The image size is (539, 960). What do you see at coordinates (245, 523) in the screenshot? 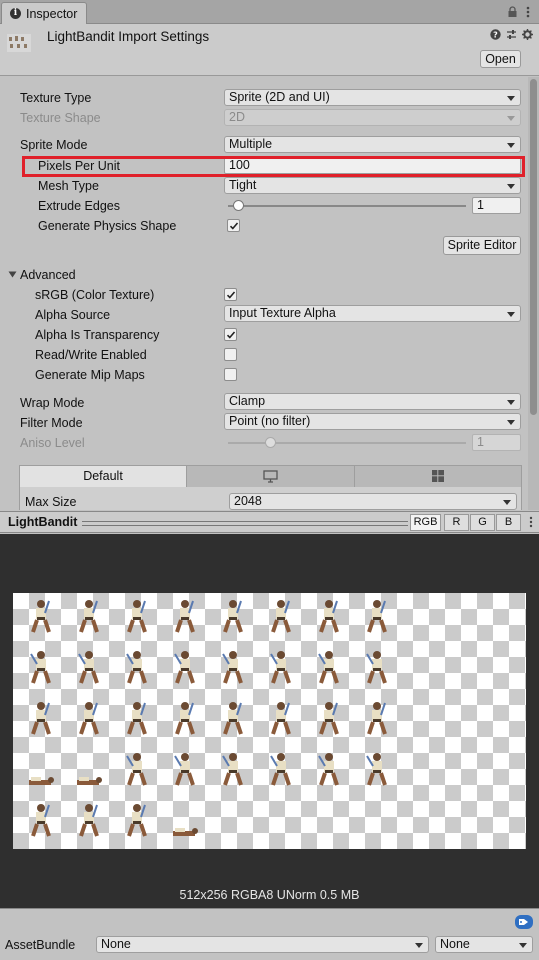
I see `drag-grip` at bounding box center [245, 523].